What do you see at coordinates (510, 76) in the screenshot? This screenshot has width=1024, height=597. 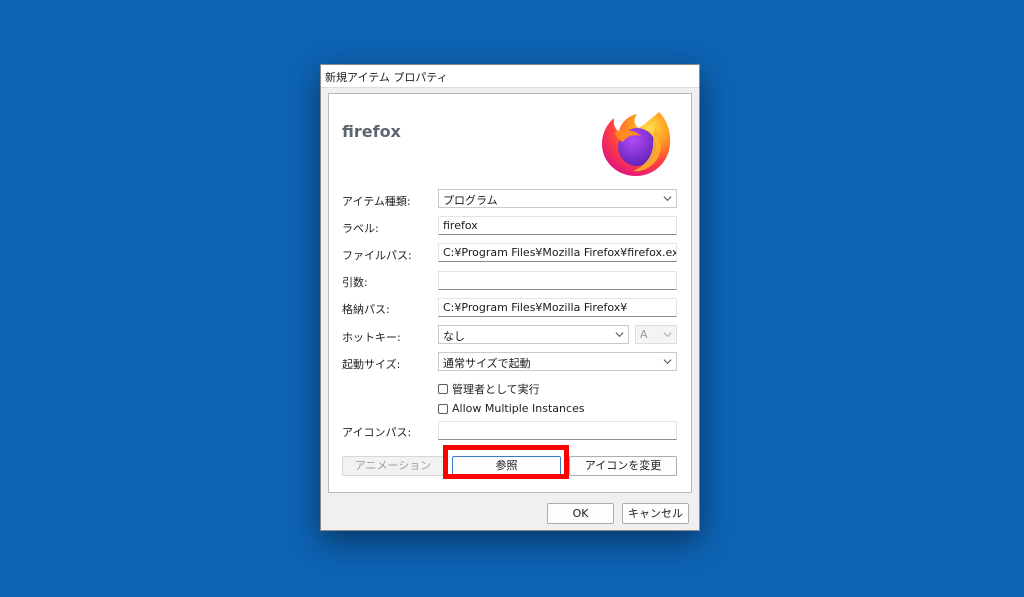 I see `title-bar: 新規アイテム プロパティ` at bounding box center [510, 76].